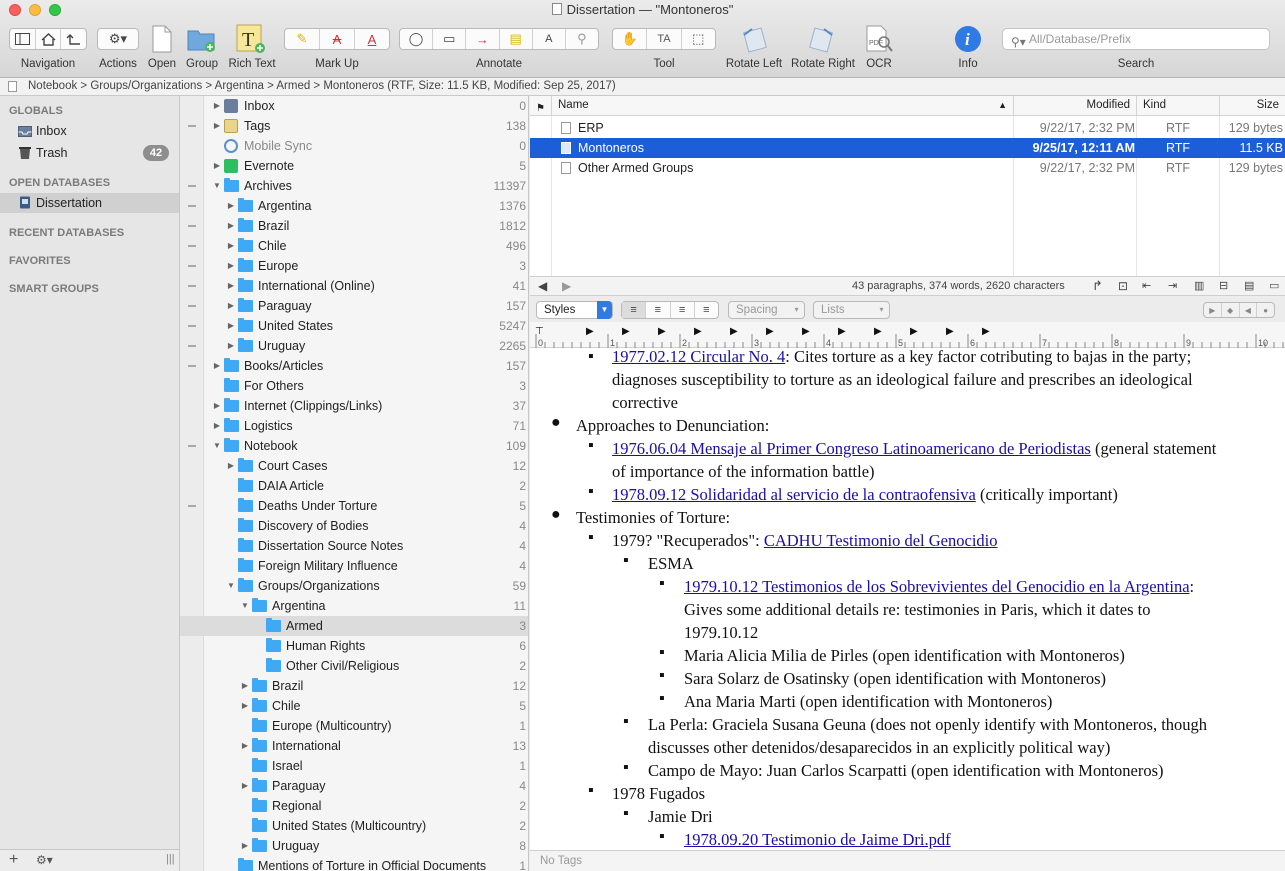 This screenshot has height=871, width=1285. Describe the element at coordinates (354, 426) in the screenshot. I see `outline-item-logistics: ▶ Logistics 71` at that location.